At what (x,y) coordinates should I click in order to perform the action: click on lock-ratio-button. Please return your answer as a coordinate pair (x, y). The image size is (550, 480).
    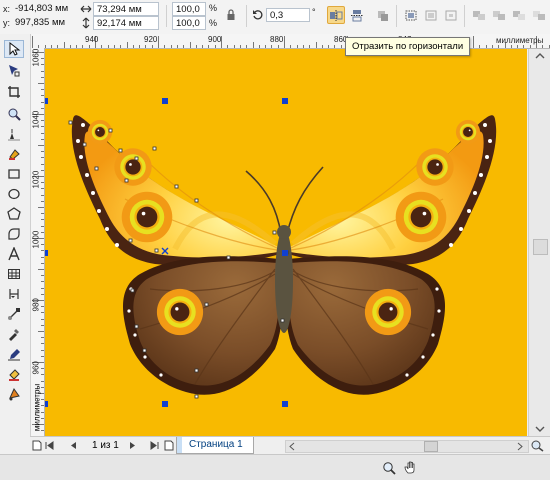
    Looking at the image, I should click on (231, 15).